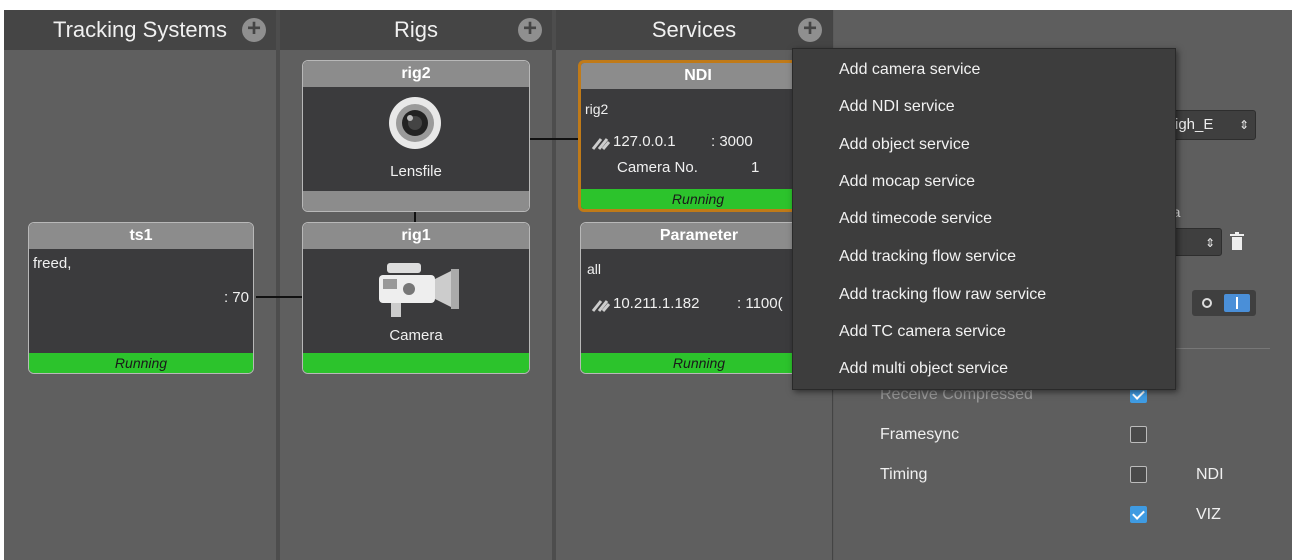 The image size is (1292, 560). Describe the element at coordinates (732, 141) in the screenshot. I see `ndi-port: : 3000` at that location.